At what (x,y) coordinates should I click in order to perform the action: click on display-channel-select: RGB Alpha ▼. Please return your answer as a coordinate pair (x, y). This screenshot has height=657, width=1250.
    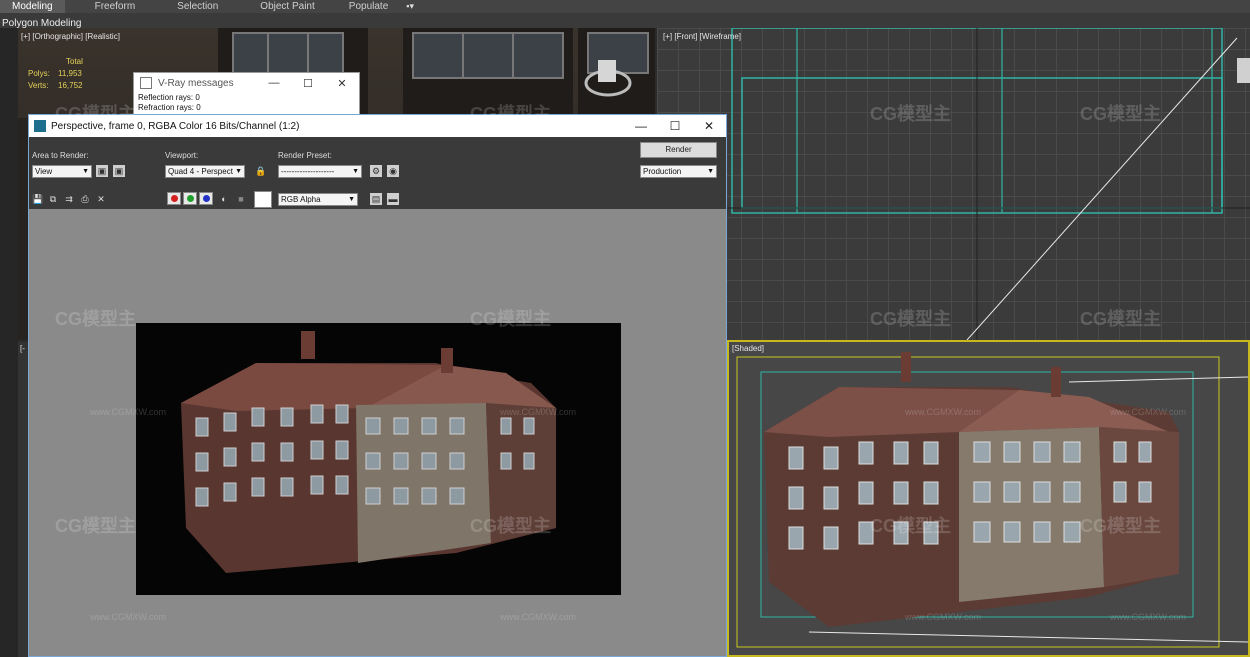
    Looking at the image, I should click on (318, 199).